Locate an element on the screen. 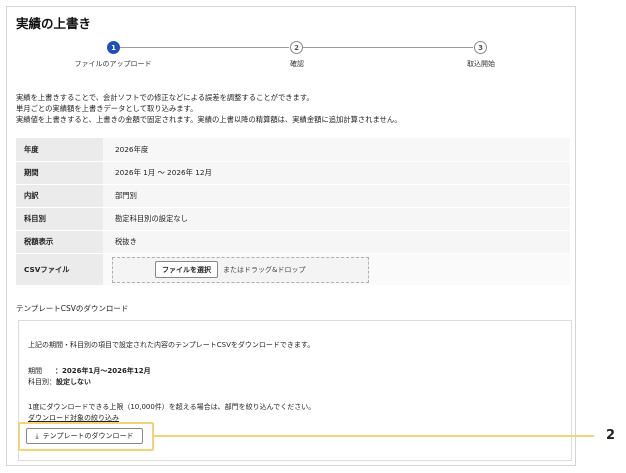 This screenshot has width=626, height=473. description-line: 単月ごとの実績額を上書きデータとして取り込みます。 is located at coordinates (107, 108).